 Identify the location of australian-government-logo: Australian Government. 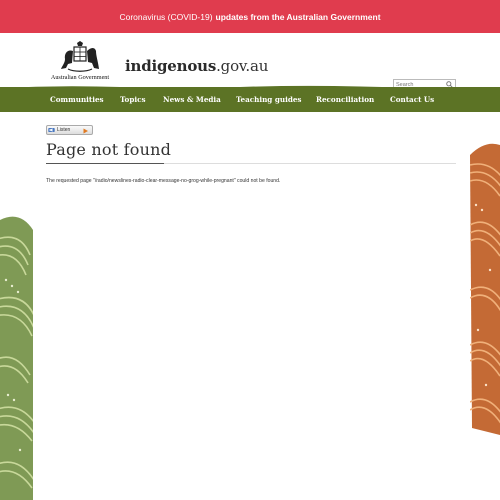
(80, 61).